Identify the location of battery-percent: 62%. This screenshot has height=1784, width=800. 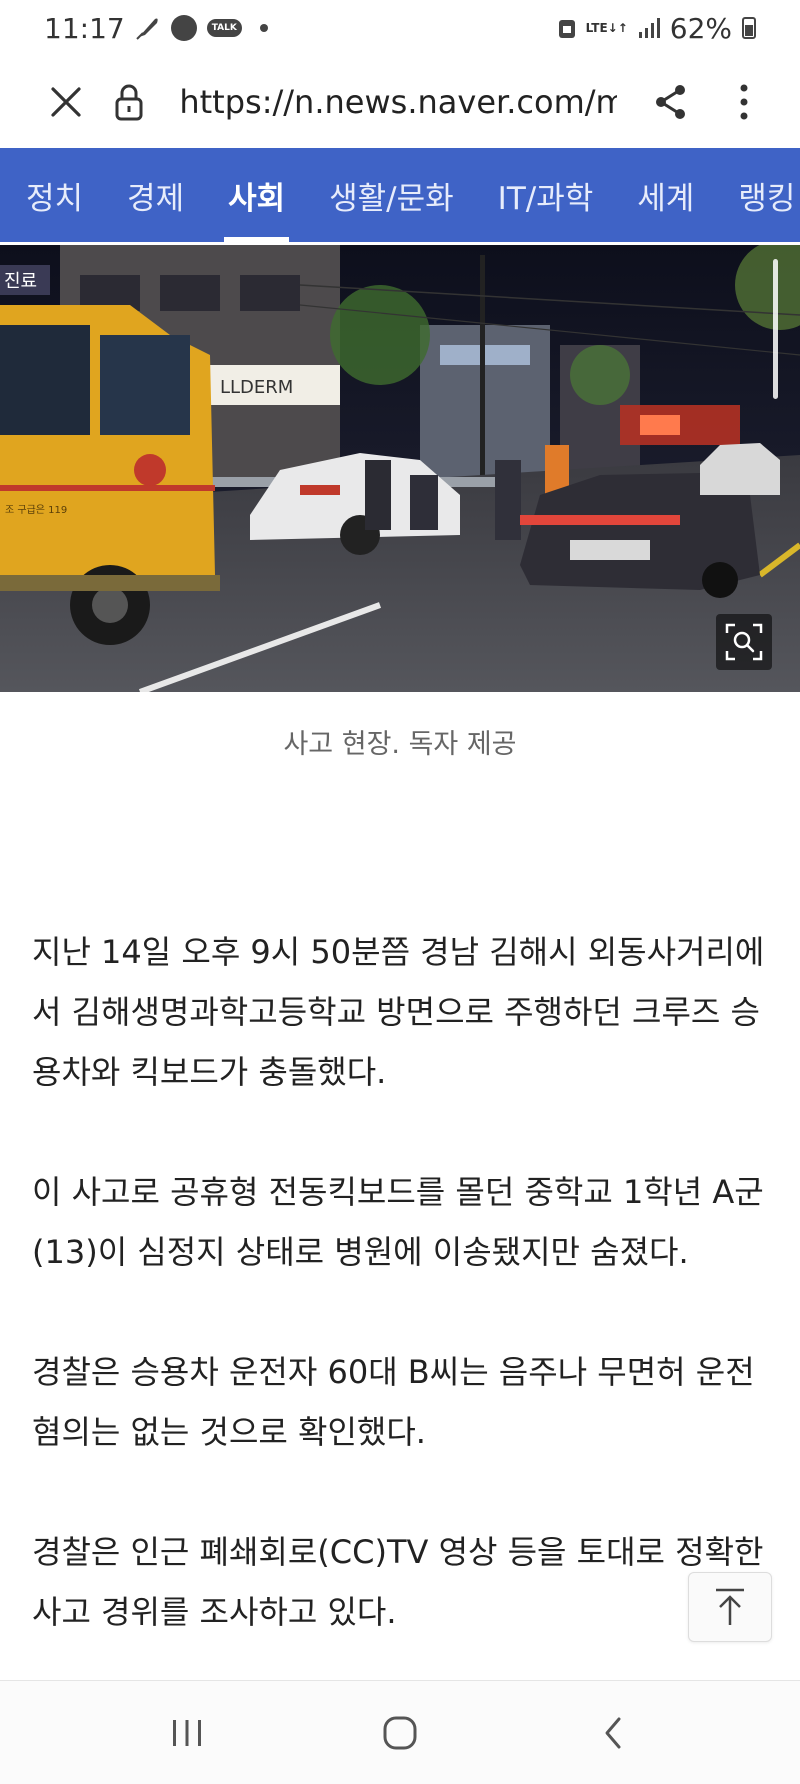
(700, 28).